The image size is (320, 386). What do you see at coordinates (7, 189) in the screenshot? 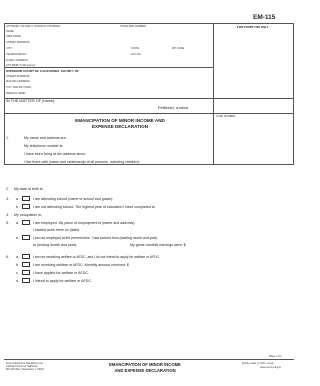
I see `item-2-number: 2.` at bounding box center [7, 189].